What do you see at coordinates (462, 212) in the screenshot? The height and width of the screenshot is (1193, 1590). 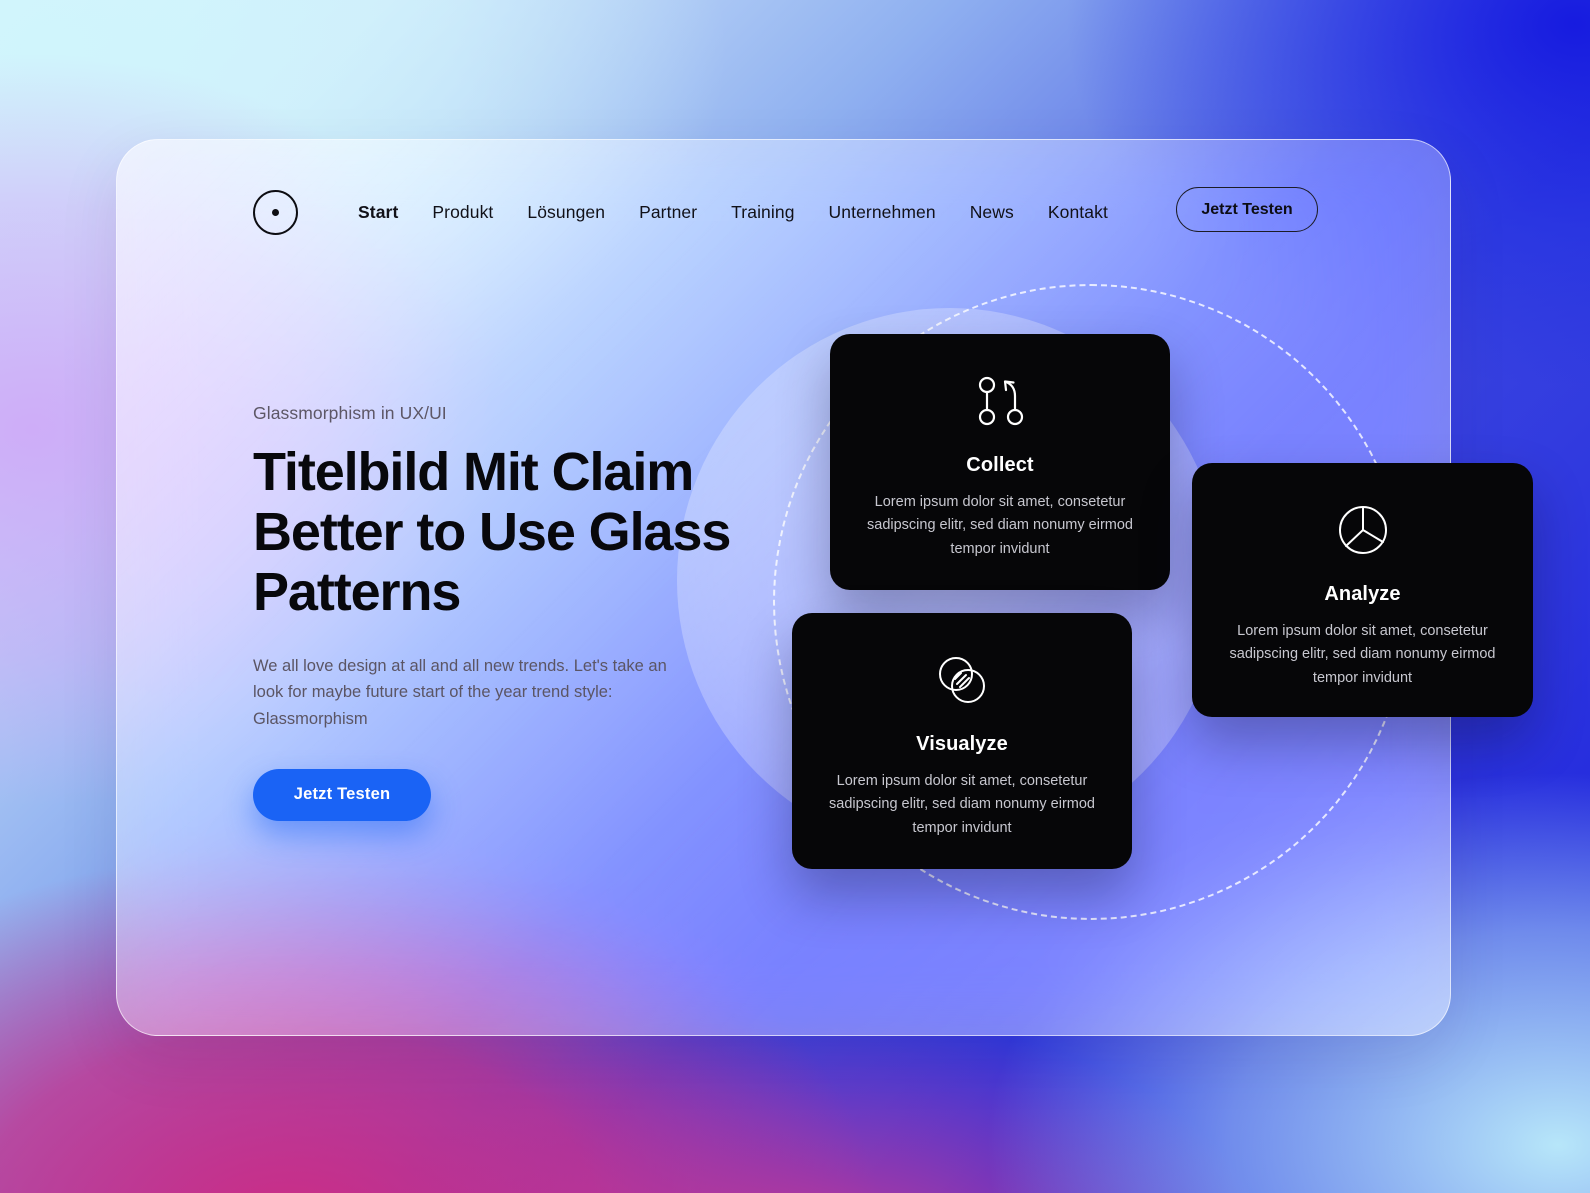 I see `nav-link-produkt: Produkt` at bounding box center [462, 212].